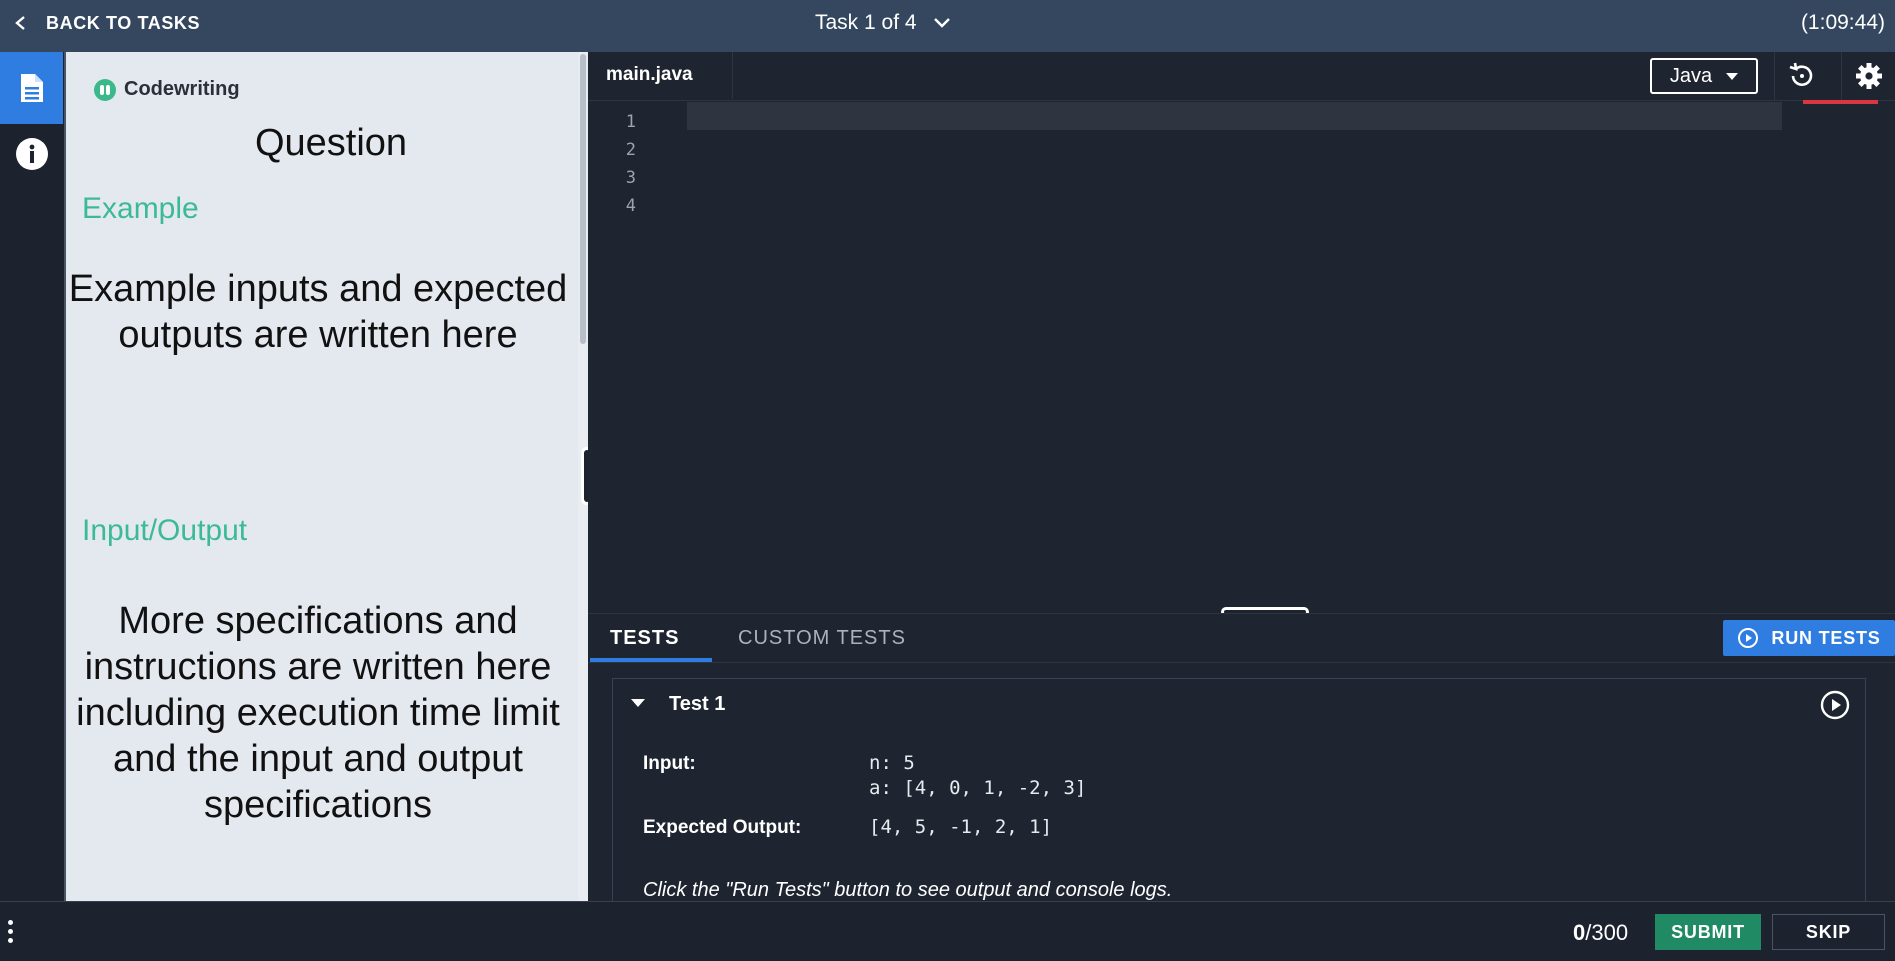 The height and width of the screenshot is (961, 1895). Describe the element at coordinates (1828, 932) in the screenshot. I see `skip-button: SKIP` at that location.